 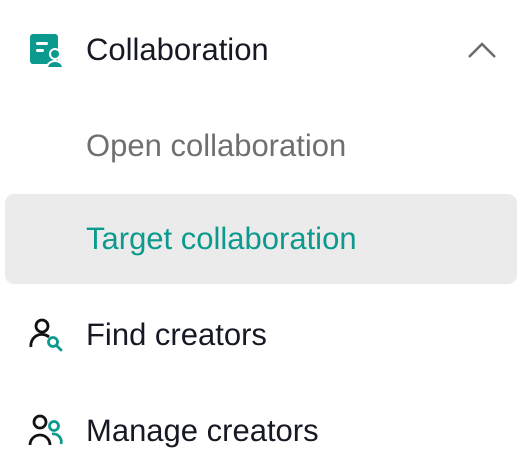 I want to click on menu-item-label: Find creators, so click(x=301, y=335).